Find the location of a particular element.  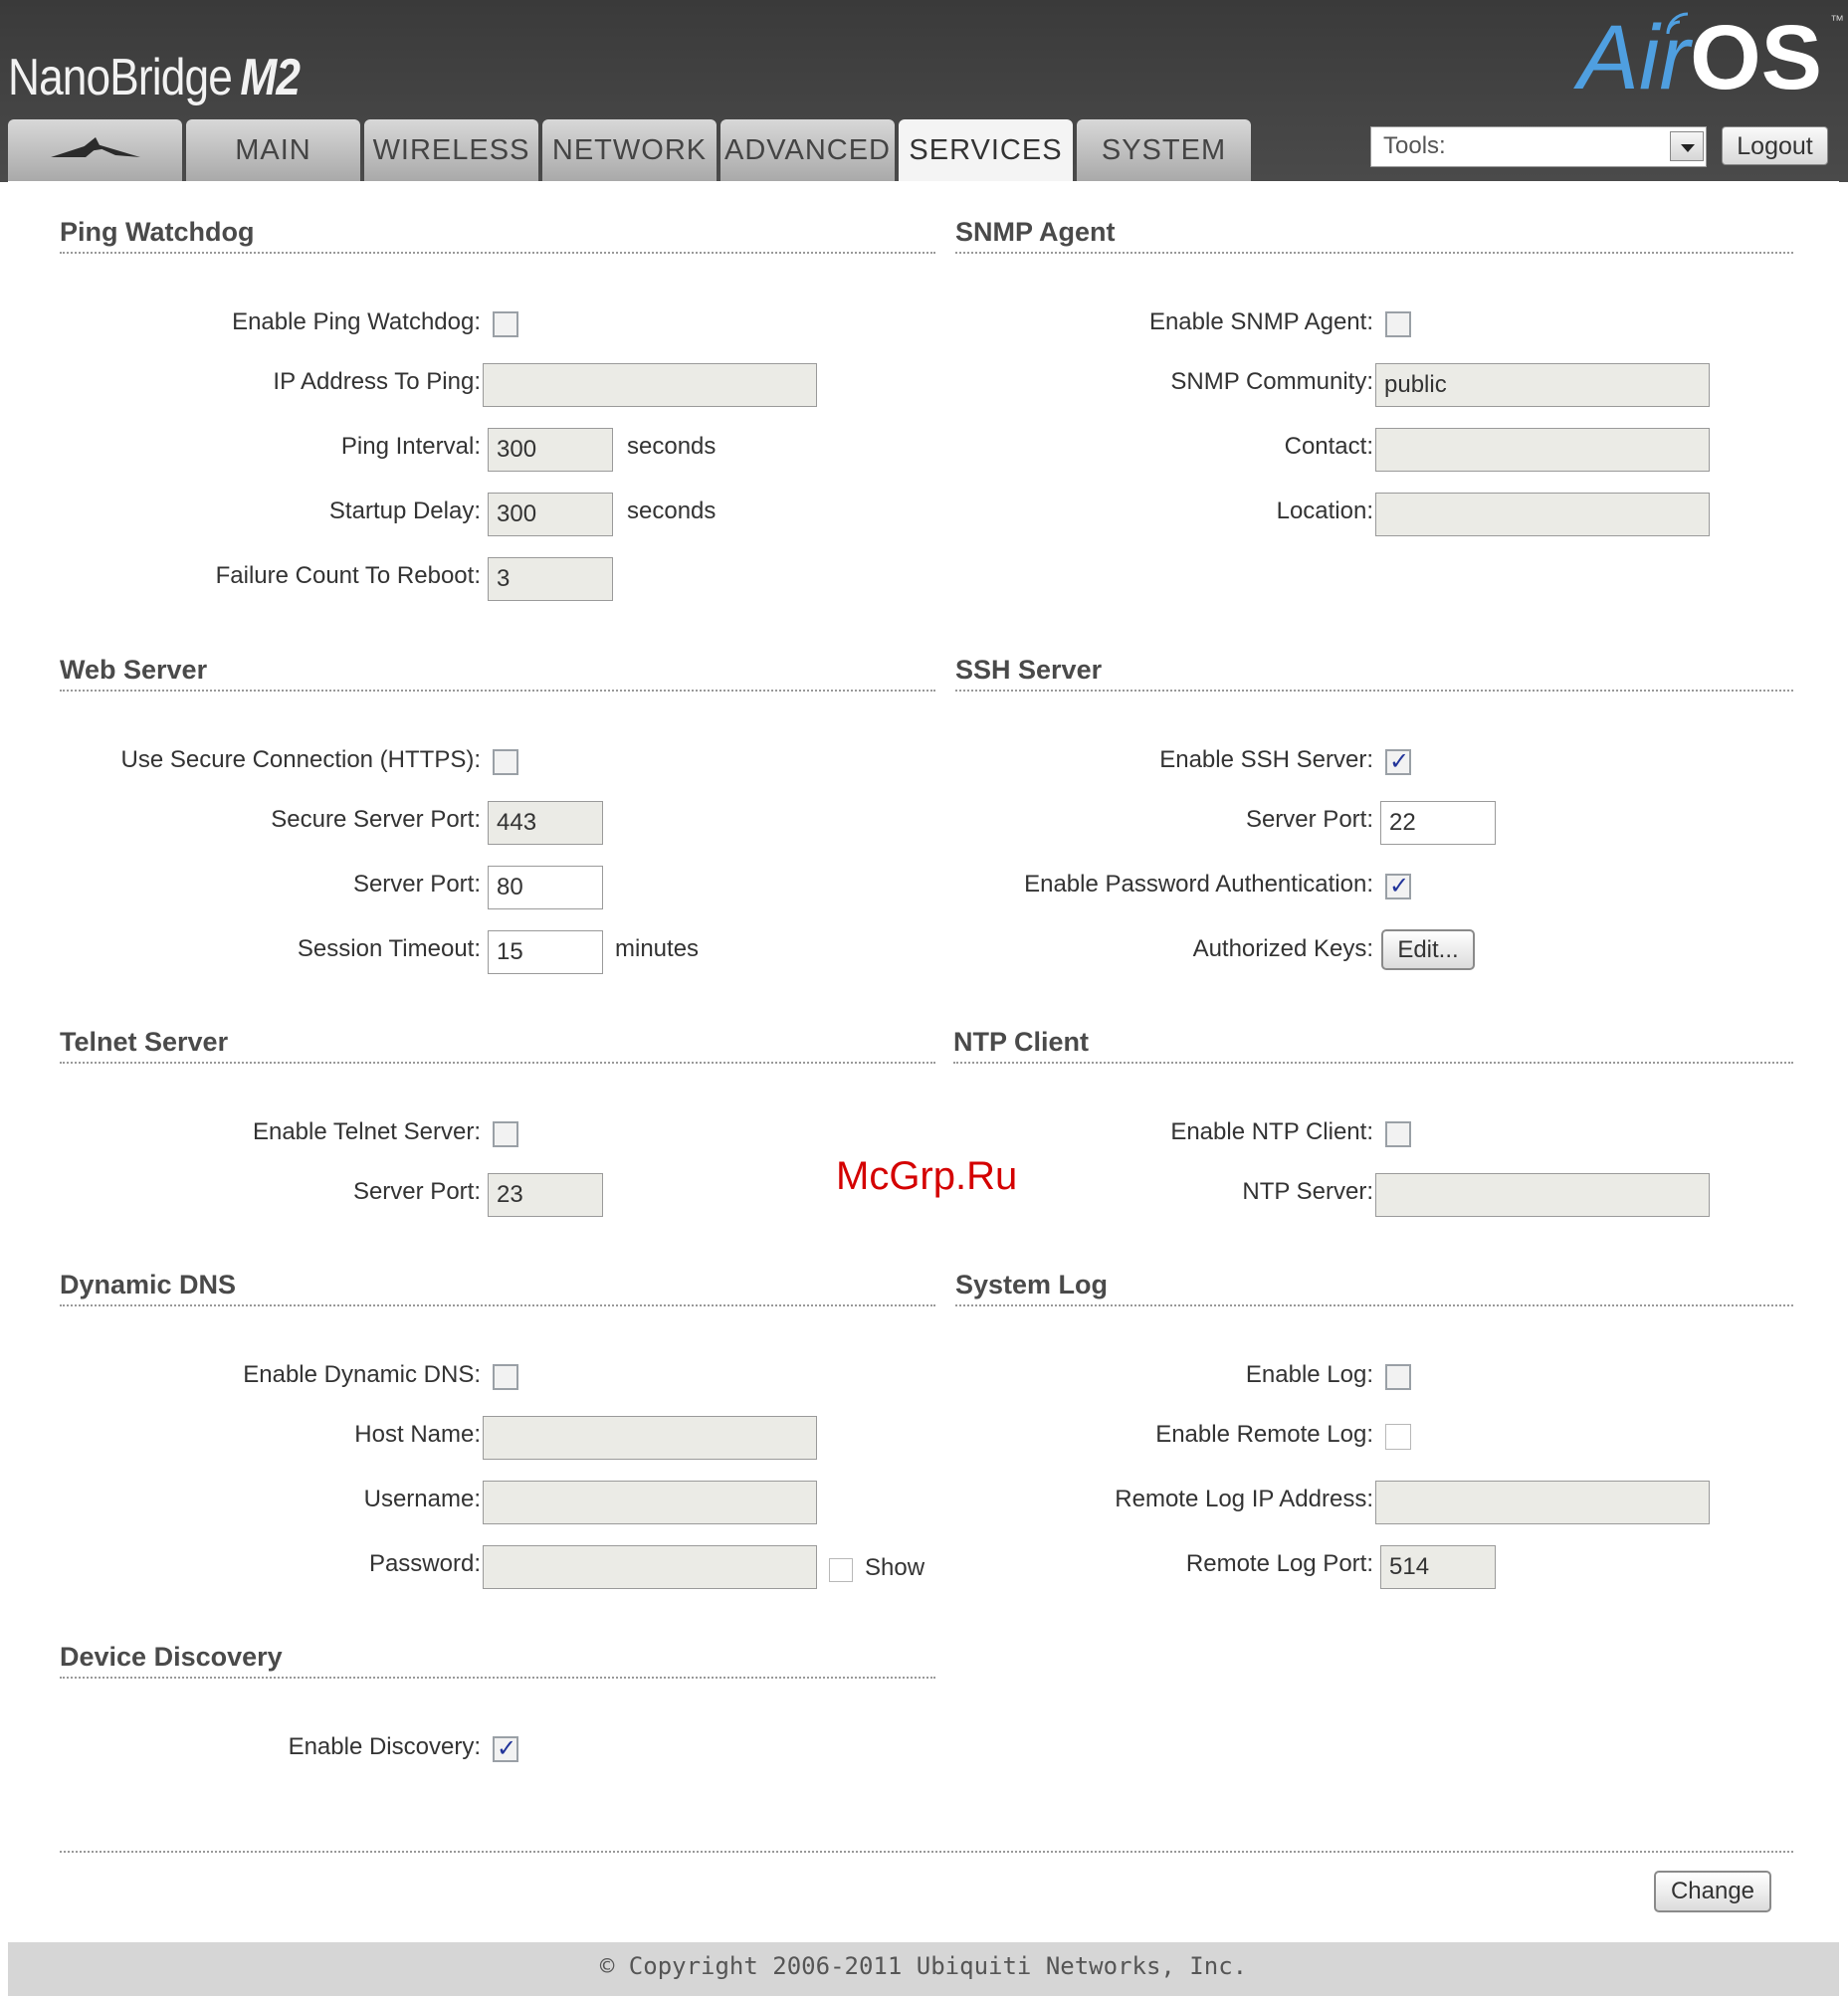

https-checkbox is located at coordinates (505, 762).